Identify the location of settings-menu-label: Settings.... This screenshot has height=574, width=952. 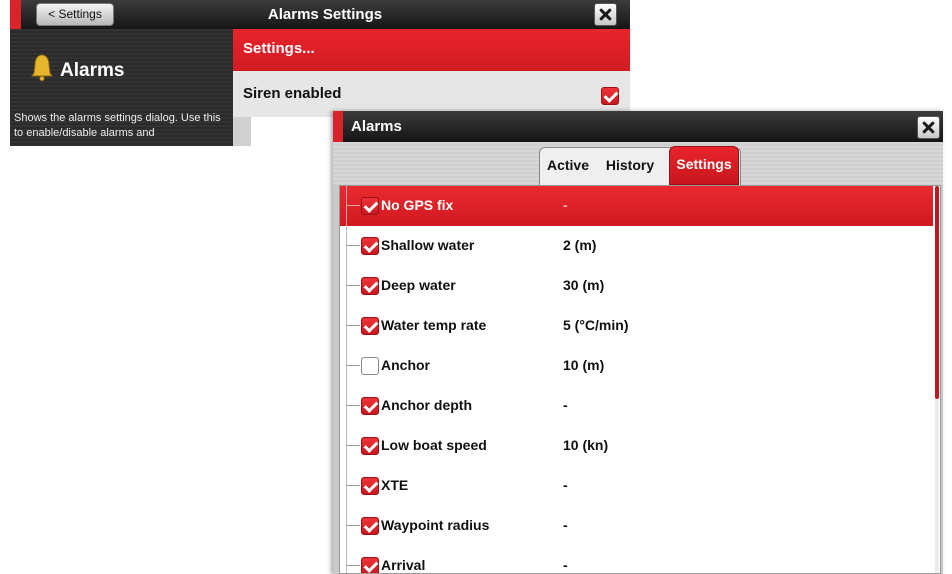
(279, 48).